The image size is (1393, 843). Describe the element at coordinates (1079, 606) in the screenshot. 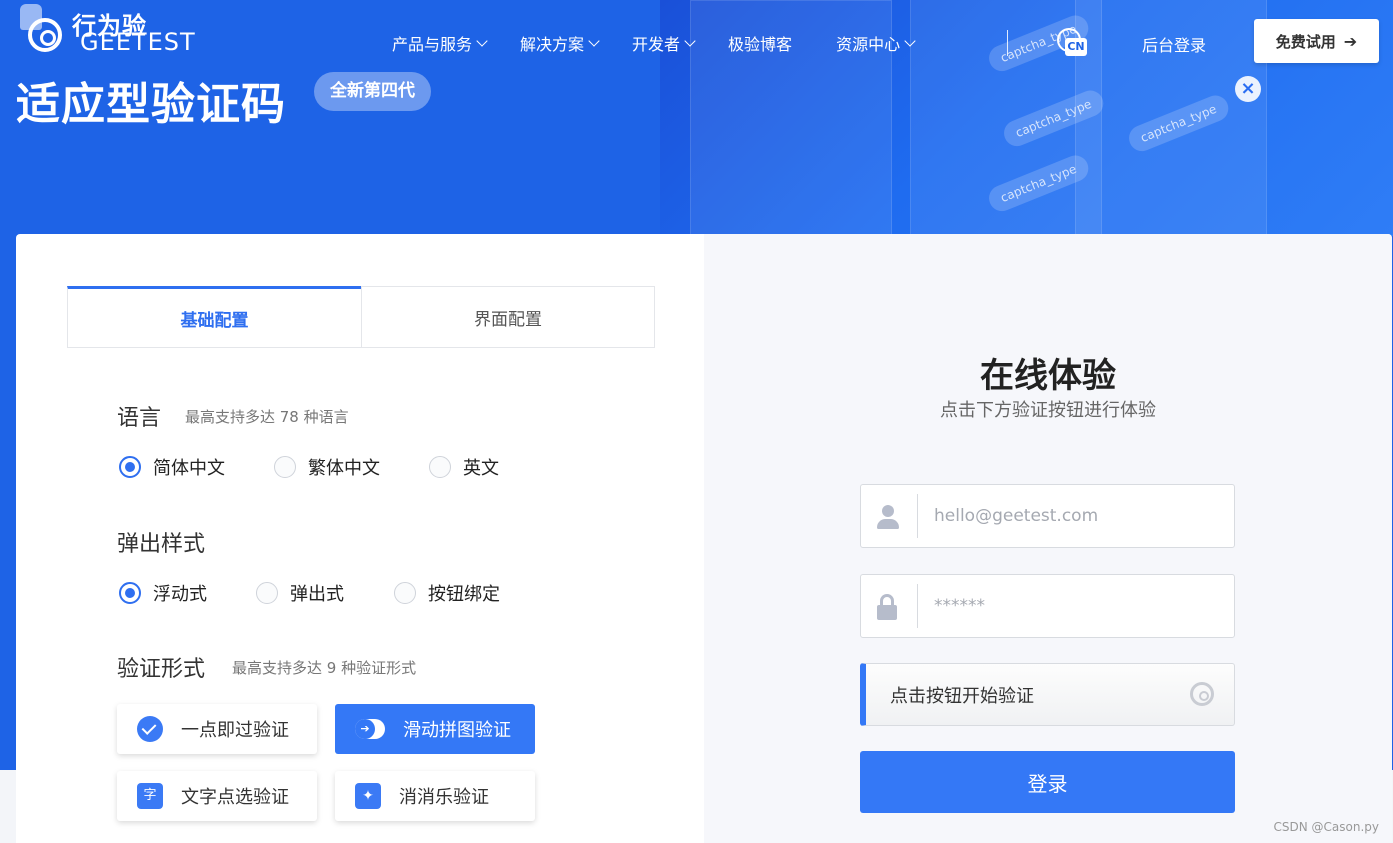

I see `password-input` at that location.